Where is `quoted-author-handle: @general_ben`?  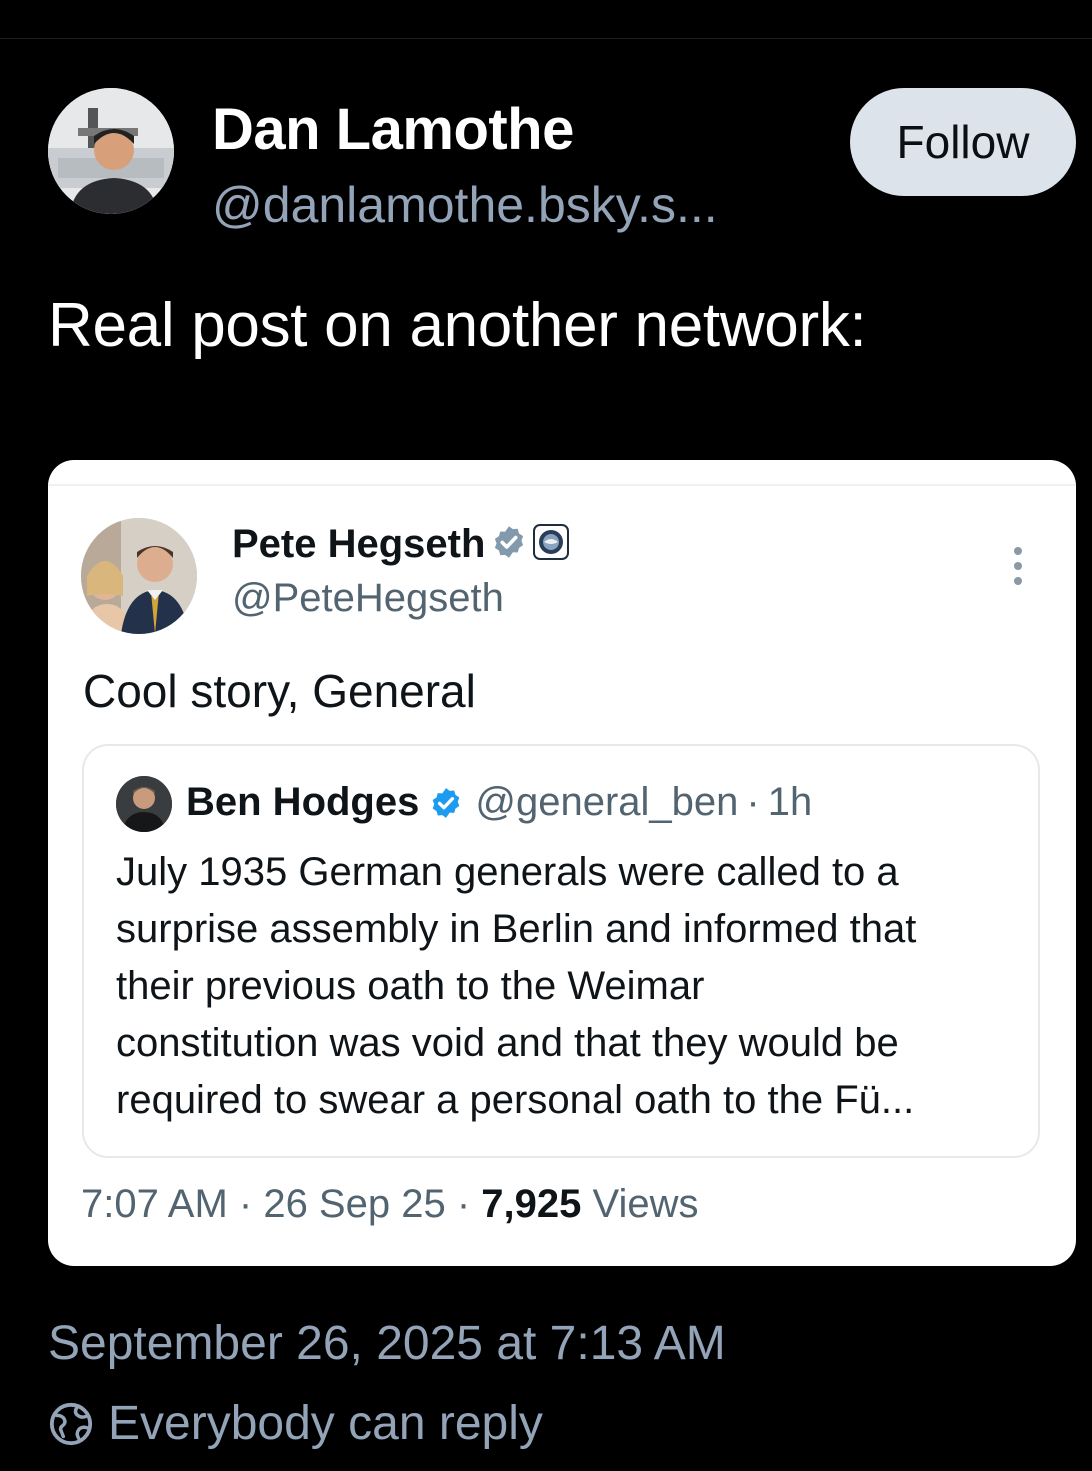
quoted-author-handle: @general_ben is located at coordinates (607, 802).